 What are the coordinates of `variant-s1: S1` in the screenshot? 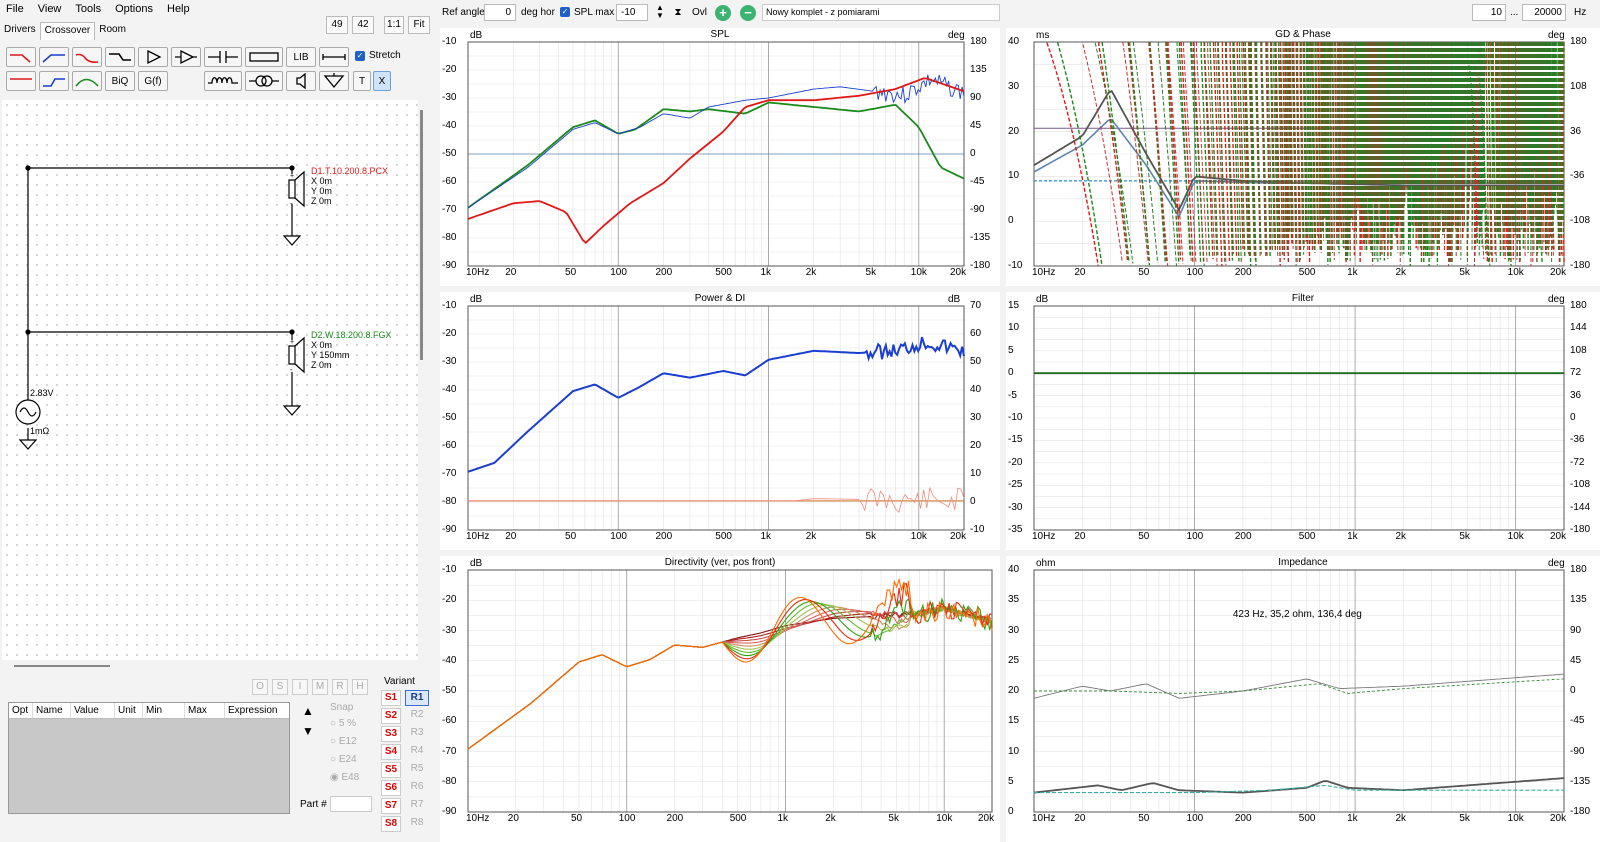 It's located at (391, 698).